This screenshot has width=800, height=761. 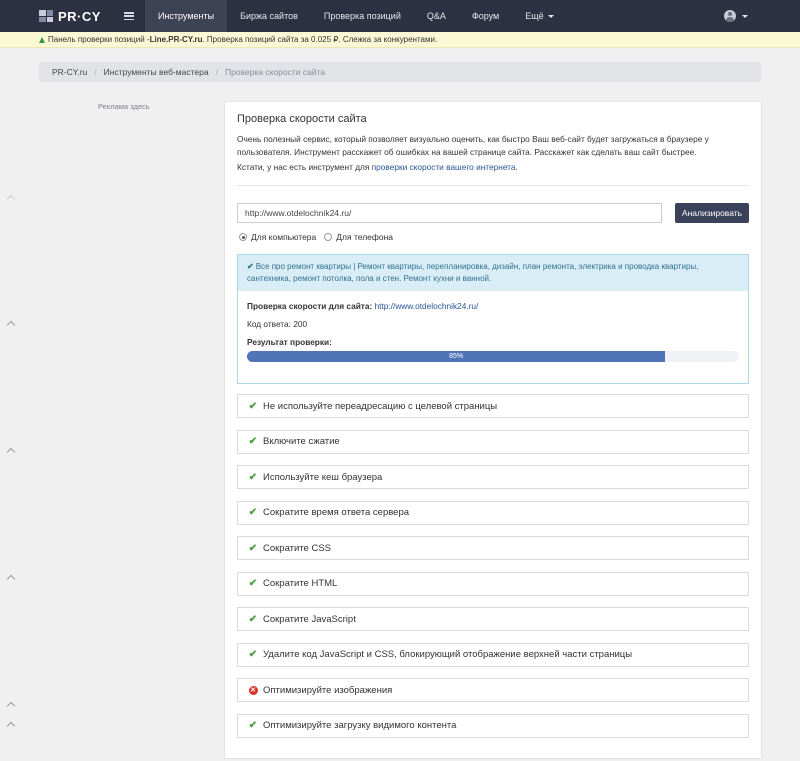 I want to click on recommendation-item: ✕ Оптимизируйте изображения, so click(x=493, y=690).